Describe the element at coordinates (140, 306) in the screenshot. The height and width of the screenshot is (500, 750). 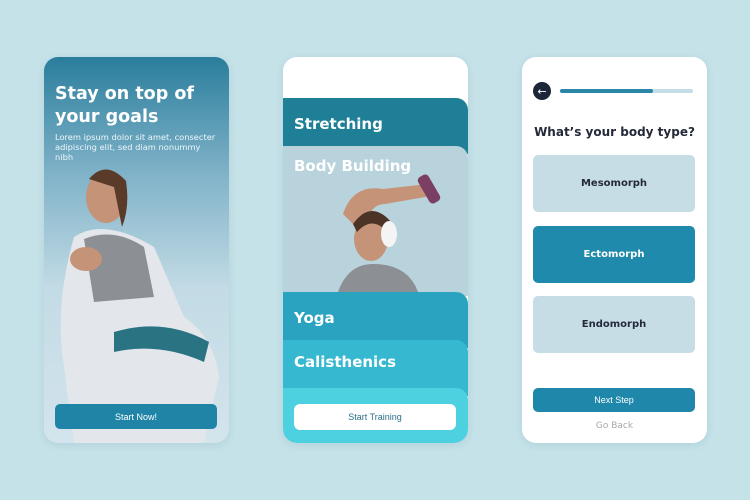
I see `woman-squat-photo` at that location.